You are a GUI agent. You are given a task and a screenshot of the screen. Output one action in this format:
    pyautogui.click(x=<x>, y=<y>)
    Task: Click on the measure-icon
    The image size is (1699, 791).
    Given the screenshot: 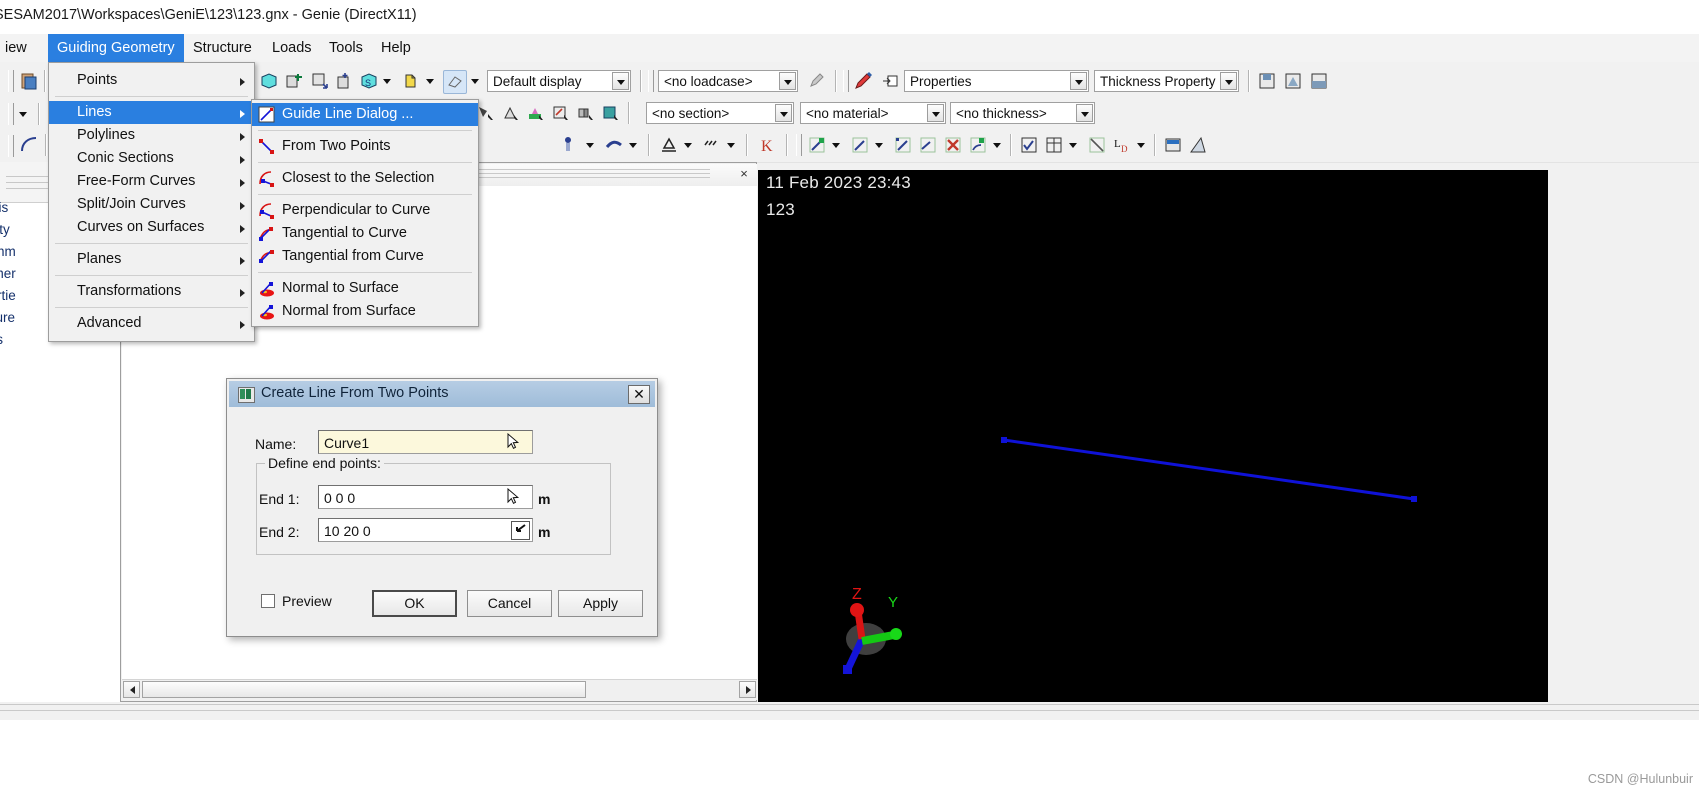 What is the action you would take?
    pyautogui.click(x=1198, y=145)
    